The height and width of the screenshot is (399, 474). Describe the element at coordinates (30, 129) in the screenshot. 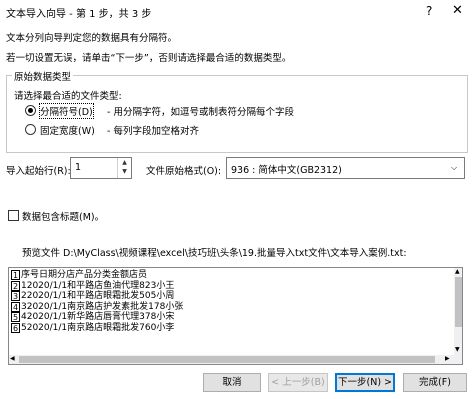

I see `fixed-width-radio` at that location.